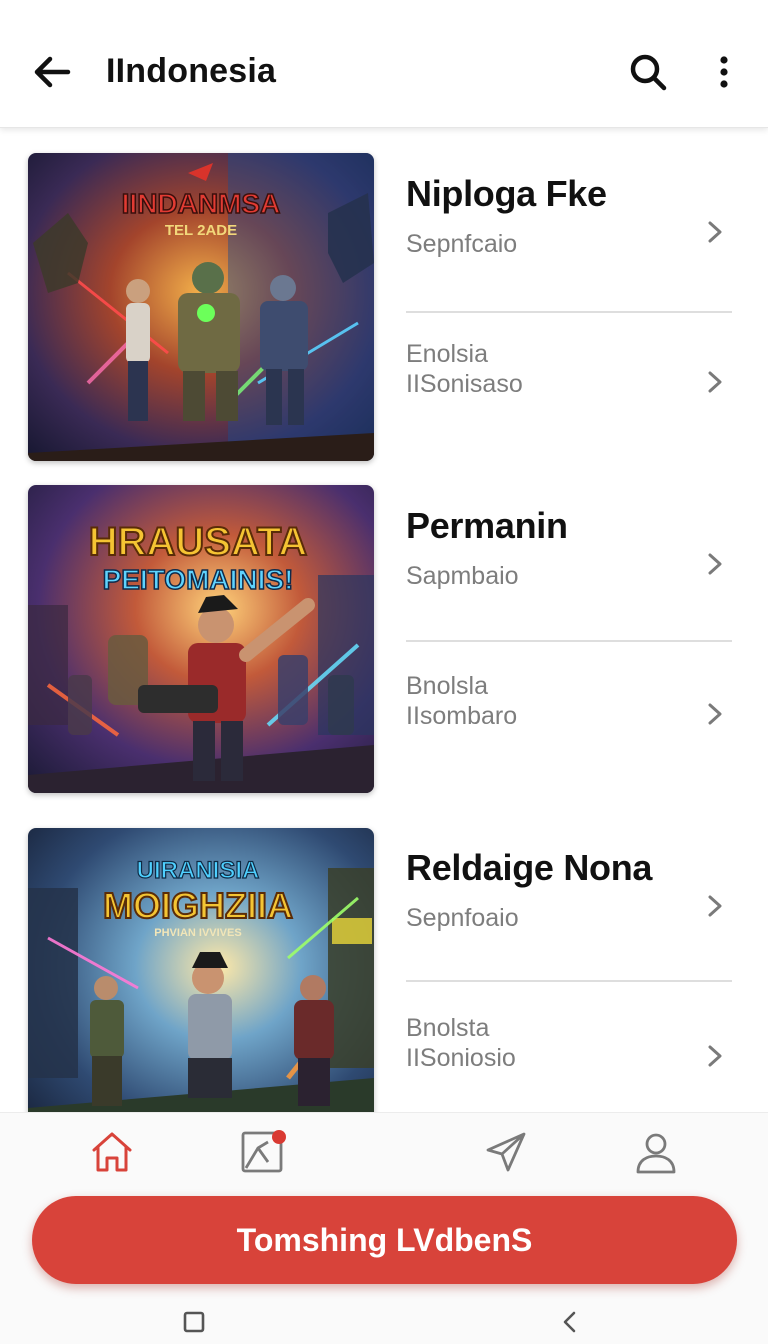 Image resolution: width=768 pixels, height=1344 pixels. Describe the element at coordinates (461, 1058) in the screenshot. I see `detail-line: IISoniosio` at that location.